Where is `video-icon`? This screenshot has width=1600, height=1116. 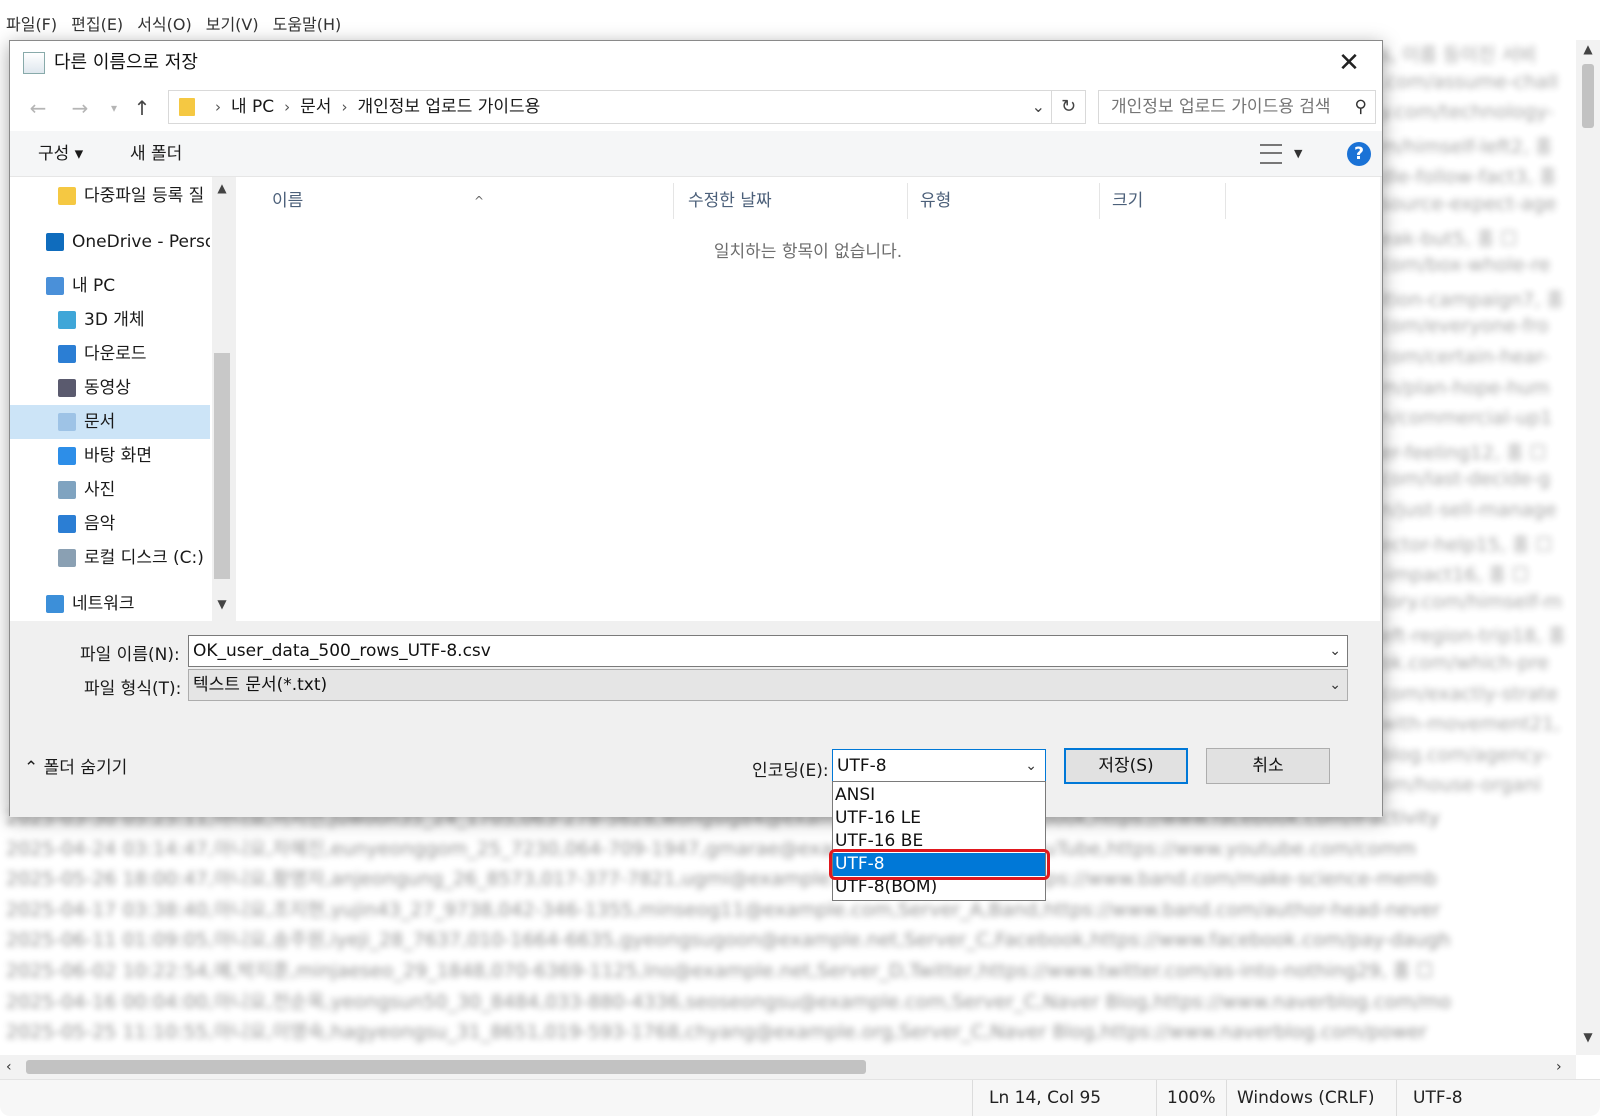
video-icon is located at coordinates (67, 388).